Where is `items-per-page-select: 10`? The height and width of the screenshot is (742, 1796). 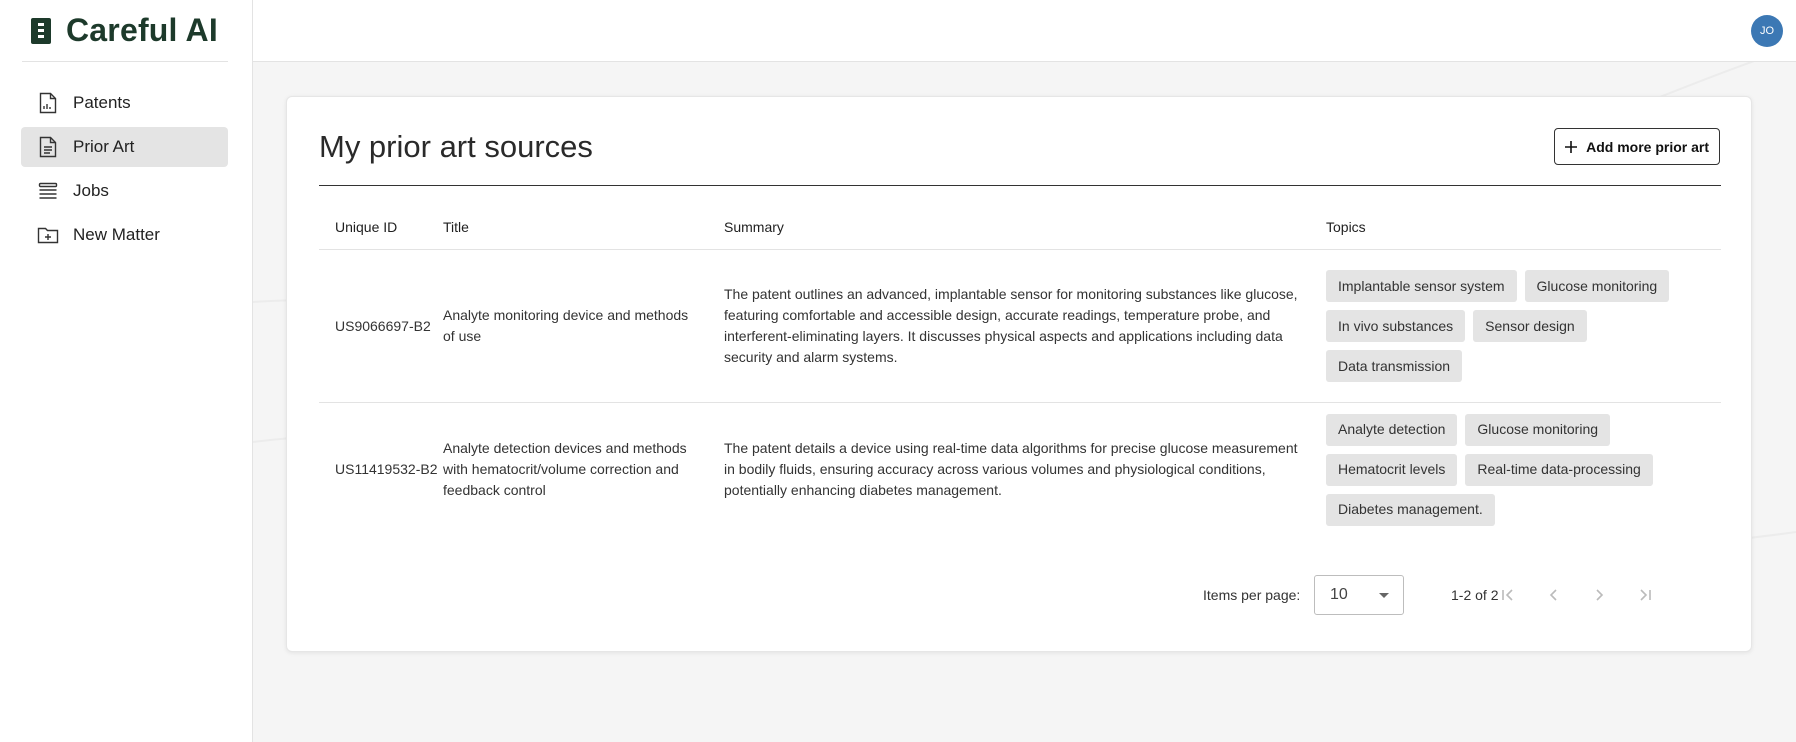
items-per-page-select: 10 is located at coordinates (1359, 595).